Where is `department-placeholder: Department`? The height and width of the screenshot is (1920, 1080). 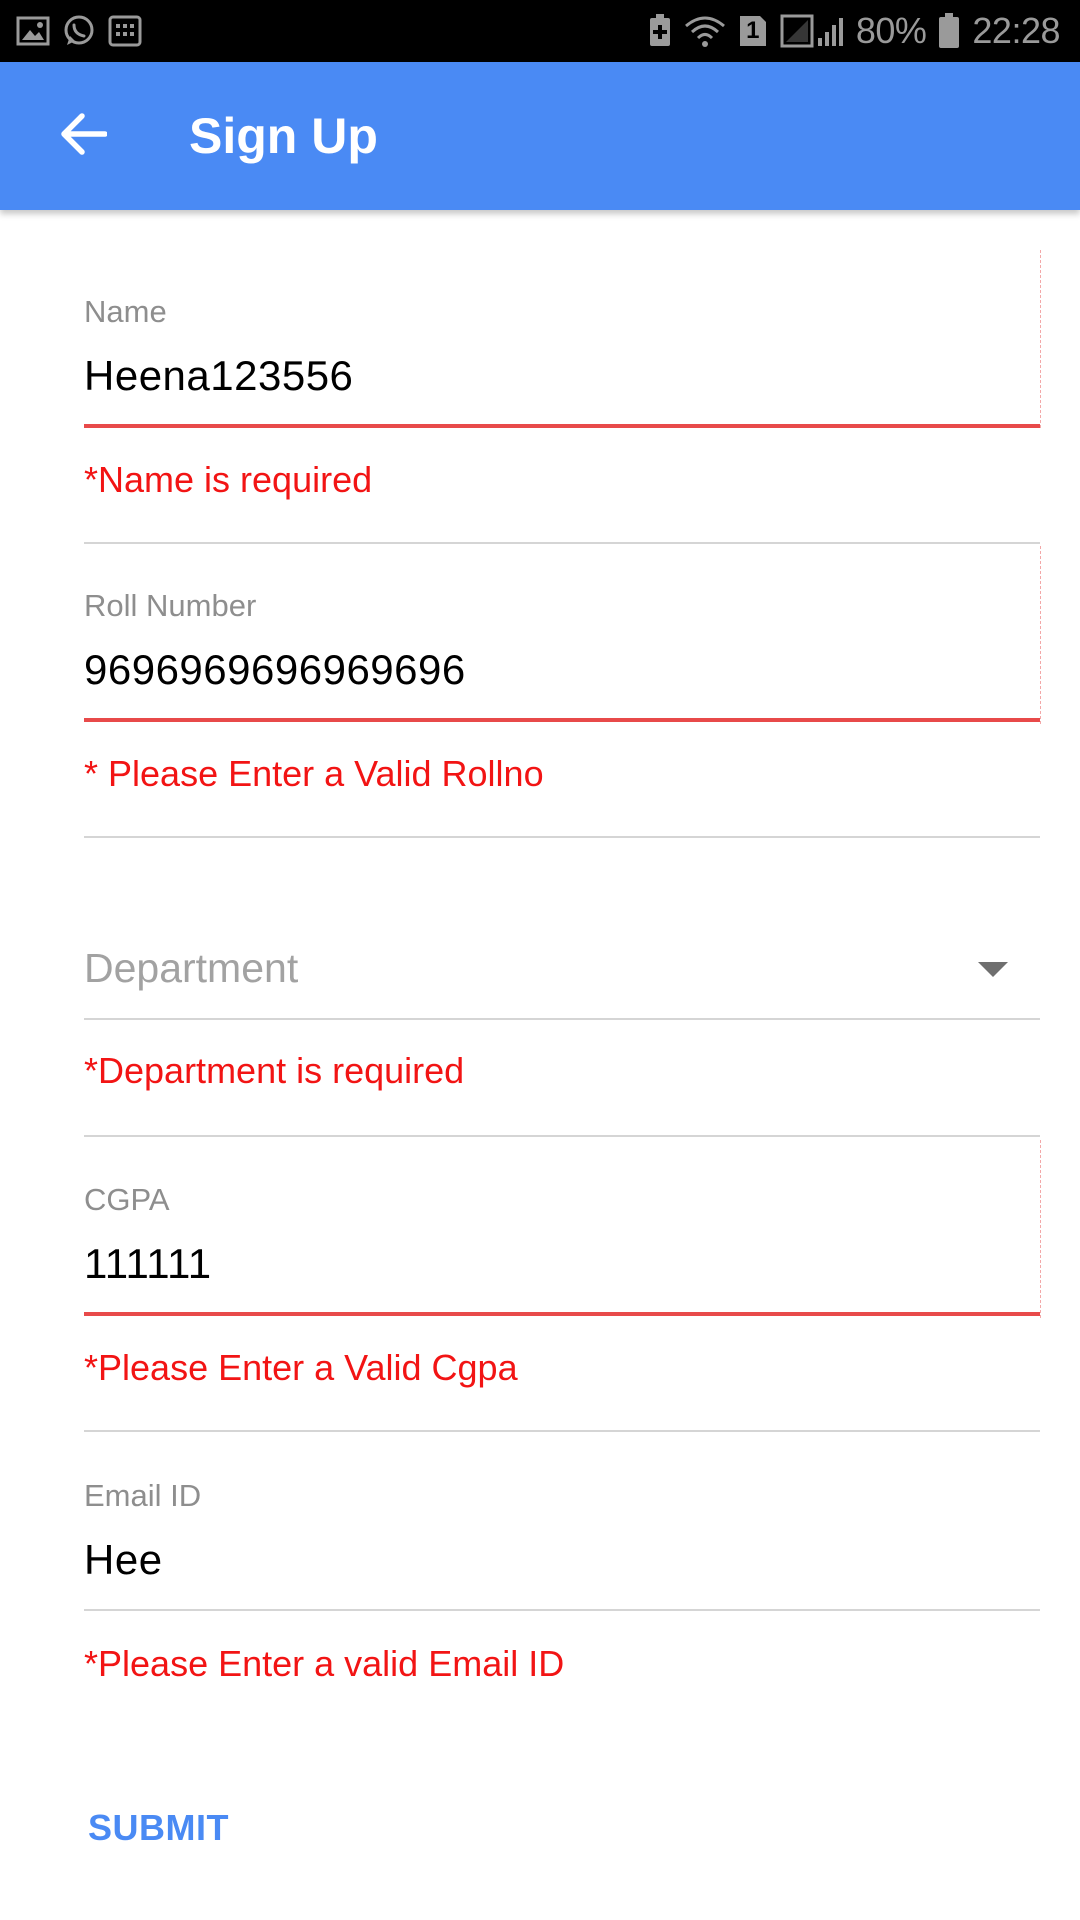
department-placeholder: Department is located at coordinates (191, 968).